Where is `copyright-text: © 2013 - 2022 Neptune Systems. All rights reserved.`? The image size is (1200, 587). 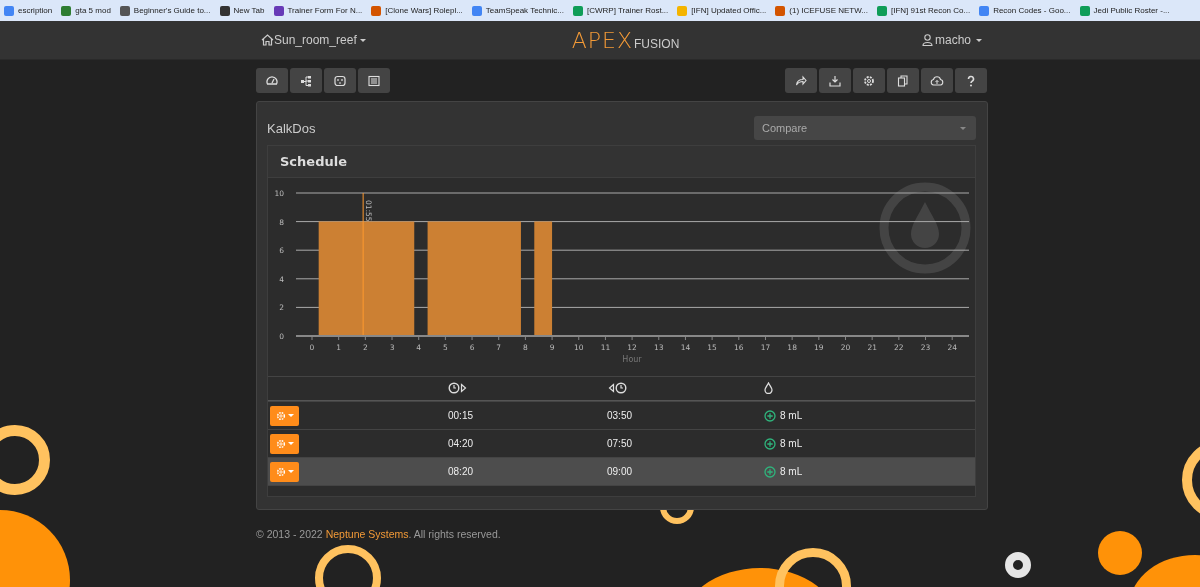
copyright-text: © 2013 - 2022 Neptune Systems. All rights reserved. is located at coordinates (379, 534).